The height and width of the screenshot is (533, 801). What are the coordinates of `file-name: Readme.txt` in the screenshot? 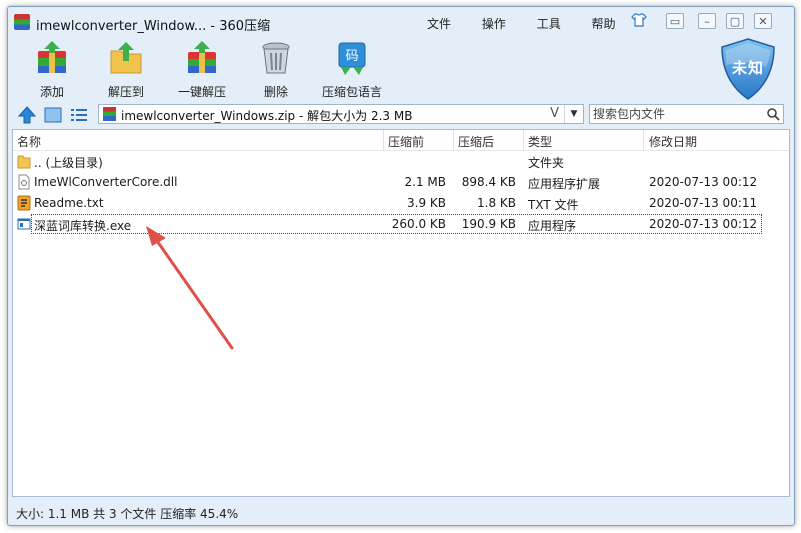 It's located at (69, 203).